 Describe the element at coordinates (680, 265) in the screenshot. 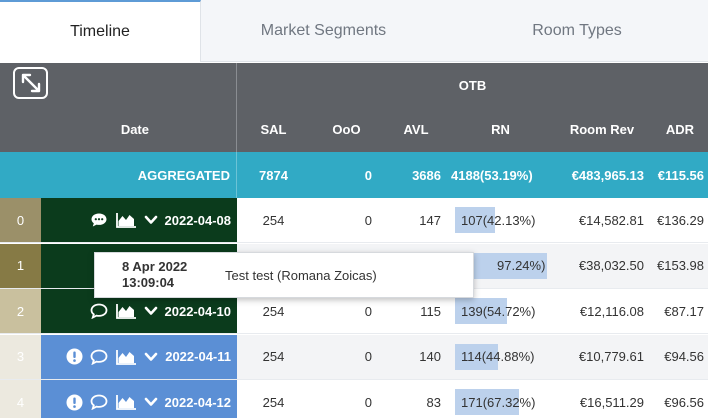

I see `row-adr: €153.98` at that location.